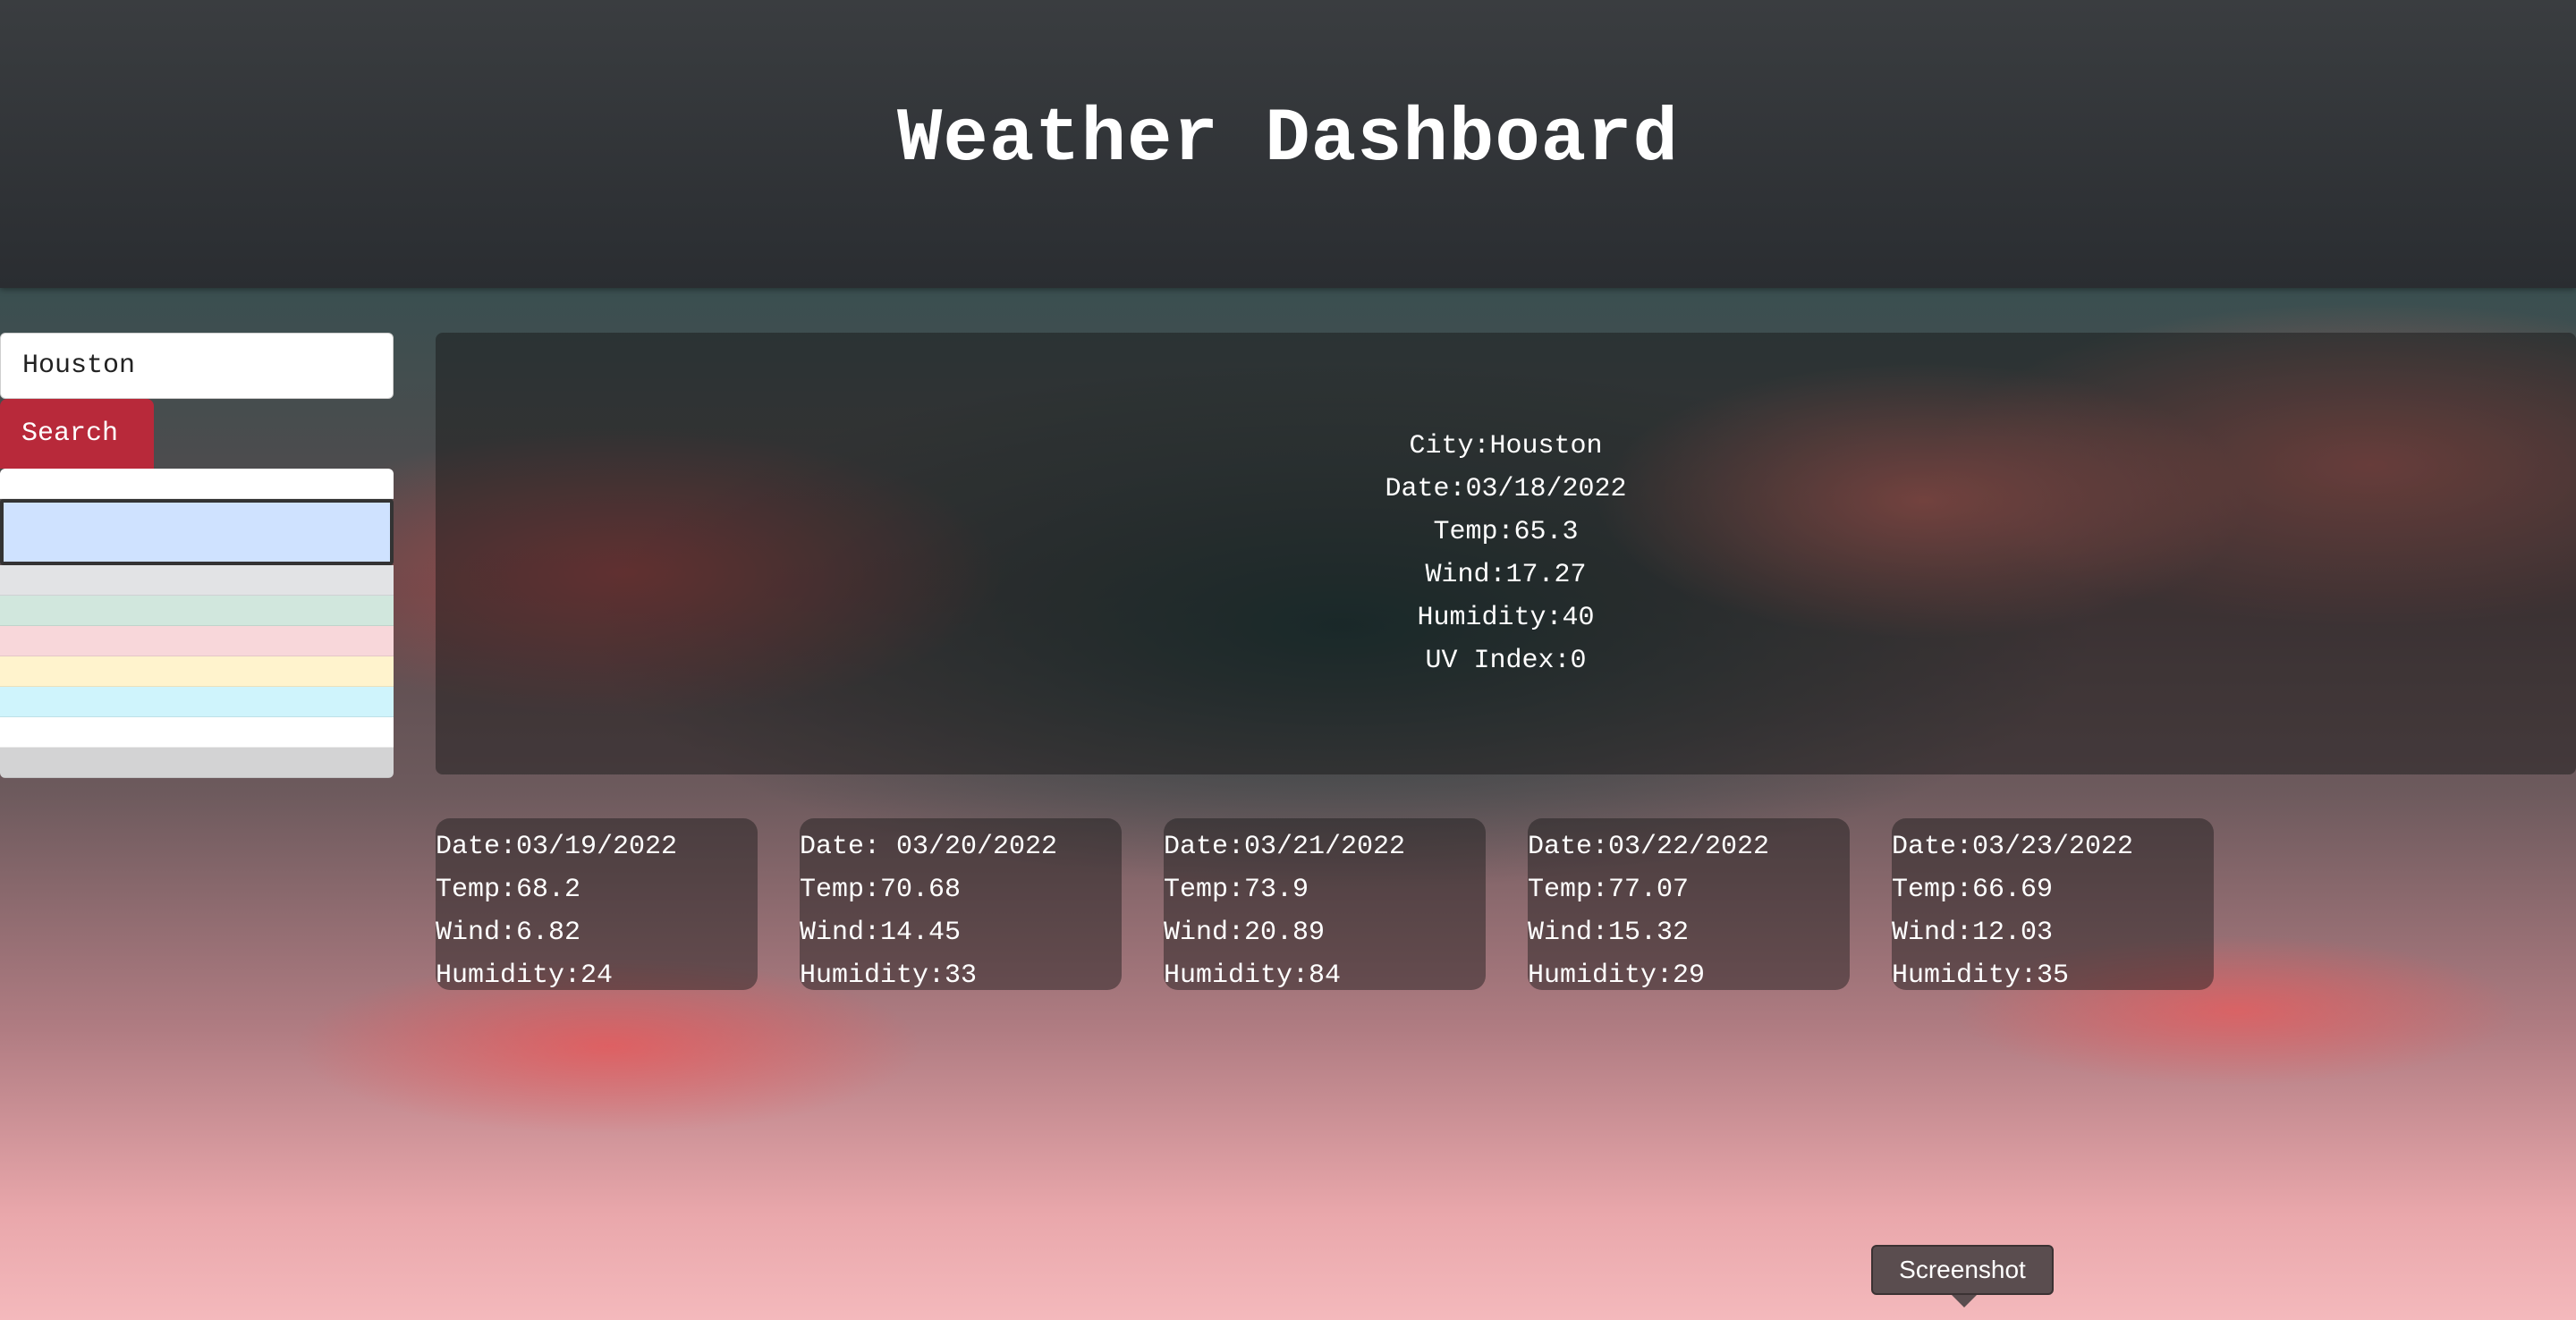 The image size is (2576, 1320). I want to click on forecast-temp: Temp:68.2, so click(508, 890).